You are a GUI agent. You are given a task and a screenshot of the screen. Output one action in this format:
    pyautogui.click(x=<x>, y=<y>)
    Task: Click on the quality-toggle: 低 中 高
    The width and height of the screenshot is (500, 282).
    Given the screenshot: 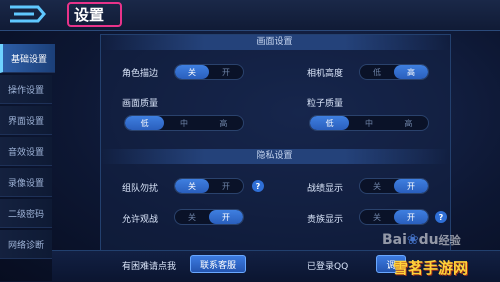 What is the action you would take?
    pyautogui.click(x=184, y=123)
    